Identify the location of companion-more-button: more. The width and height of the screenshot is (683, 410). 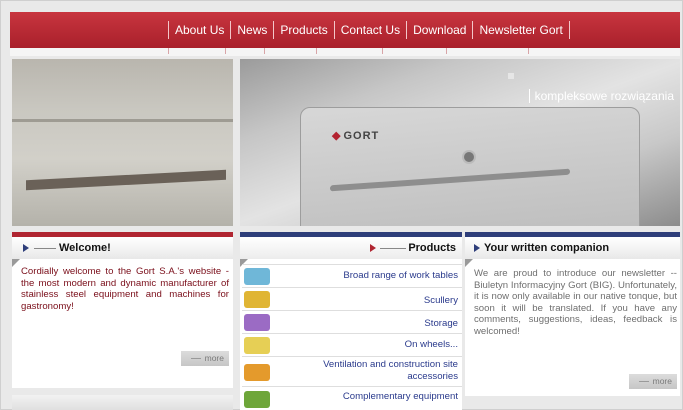
(653, 381).